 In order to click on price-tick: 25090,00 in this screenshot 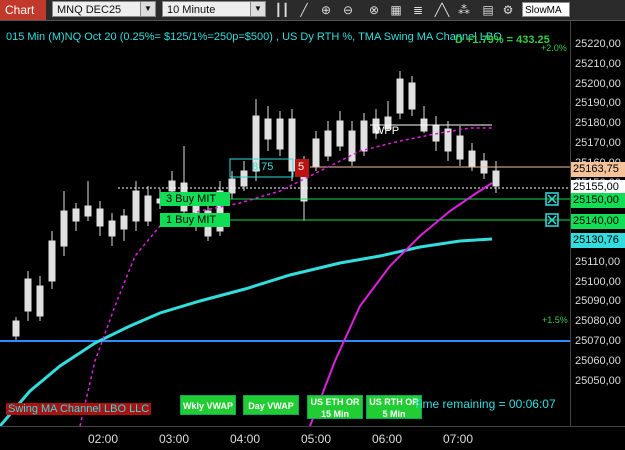, I will do `click(598, 301)`.